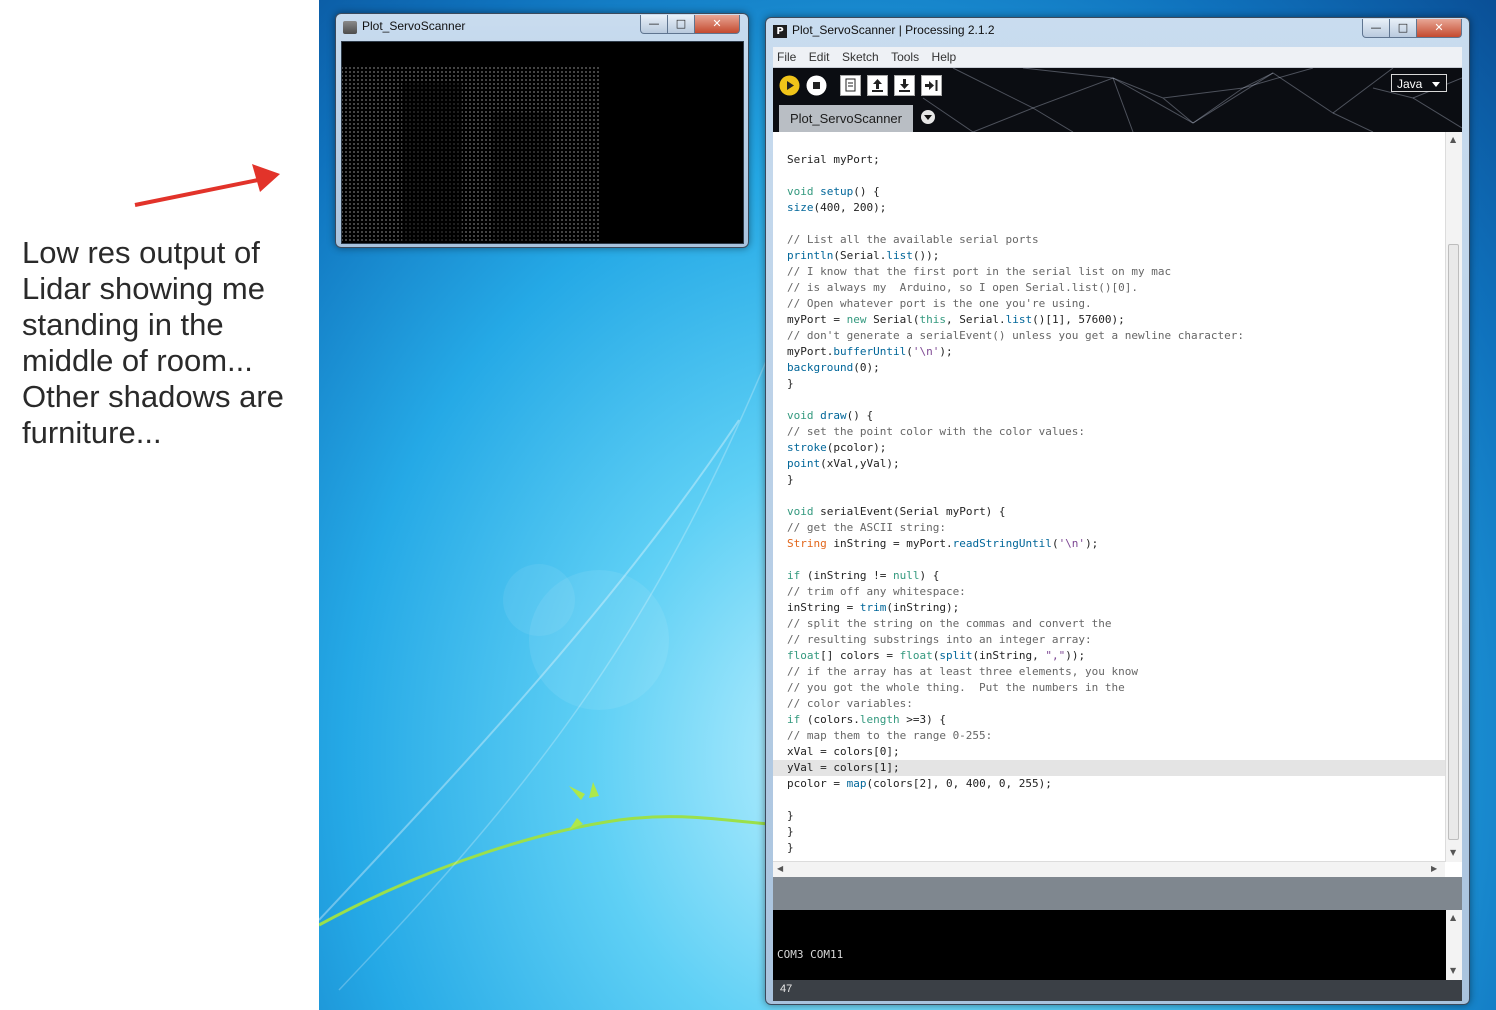 The width and height of the screenshot is (1496, 1010). What do you see at coordinates (1015, 416) in the screenshot?
I see `code-line: void draw() {` at bounding box center [1015, 416].